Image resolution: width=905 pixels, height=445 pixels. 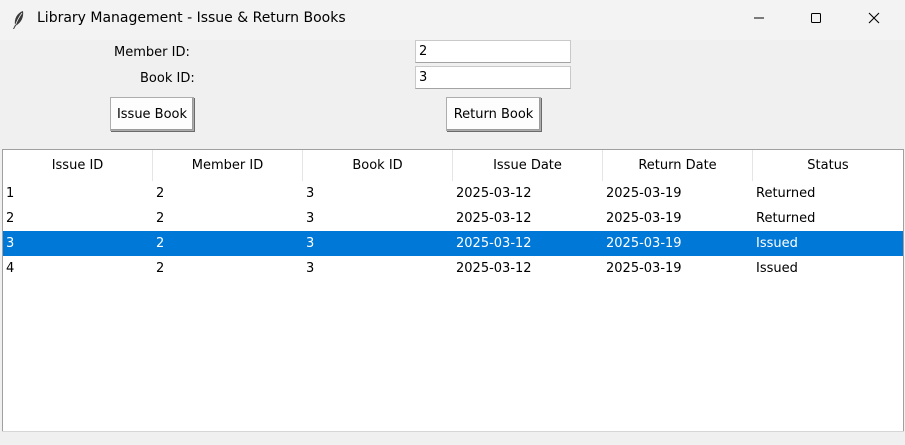 I want to click on member-id-input, so click(x=493, y=51).